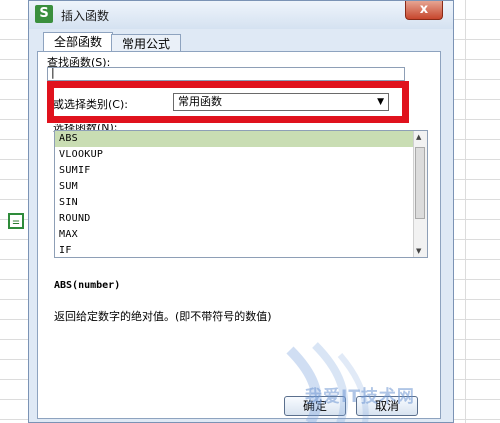 Image resolution: width=500 pixels, height=423 pixels. What do you see at coordinates (241, 139) in the screenshot?
I see `list-item: ABS` at bounding box center [241, 139].